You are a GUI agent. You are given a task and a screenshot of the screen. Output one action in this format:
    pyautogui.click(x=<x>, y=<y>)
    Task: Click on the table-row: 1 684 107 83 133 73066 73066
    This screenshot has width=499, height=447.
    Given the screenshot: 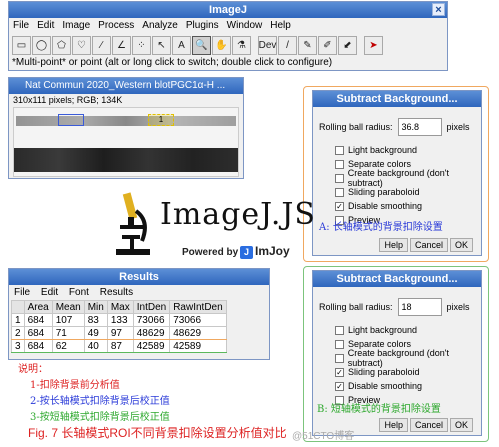 What is the action you would take?
    pyautogui.click(x=119, y=320)
    